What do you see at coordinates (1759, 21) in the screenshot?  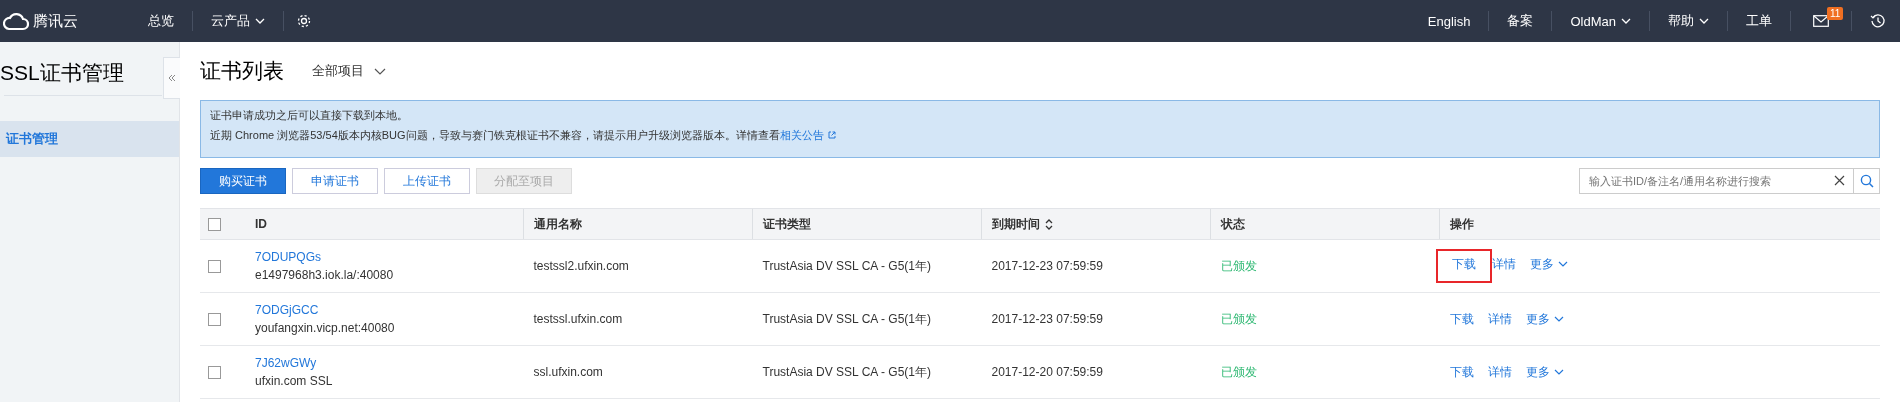 I see `nav-link: 工单` at bounding box center [1759, 21].